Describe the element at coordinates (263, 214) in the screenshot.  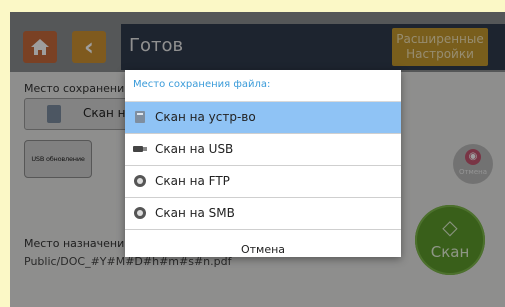
I see `option-scan-to-smb: Скан на SMB` at that location.